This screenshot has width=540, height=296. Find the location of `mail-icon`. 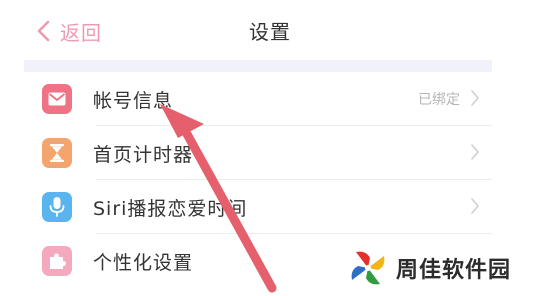

mail-icon is located at coordinates (57, 99).